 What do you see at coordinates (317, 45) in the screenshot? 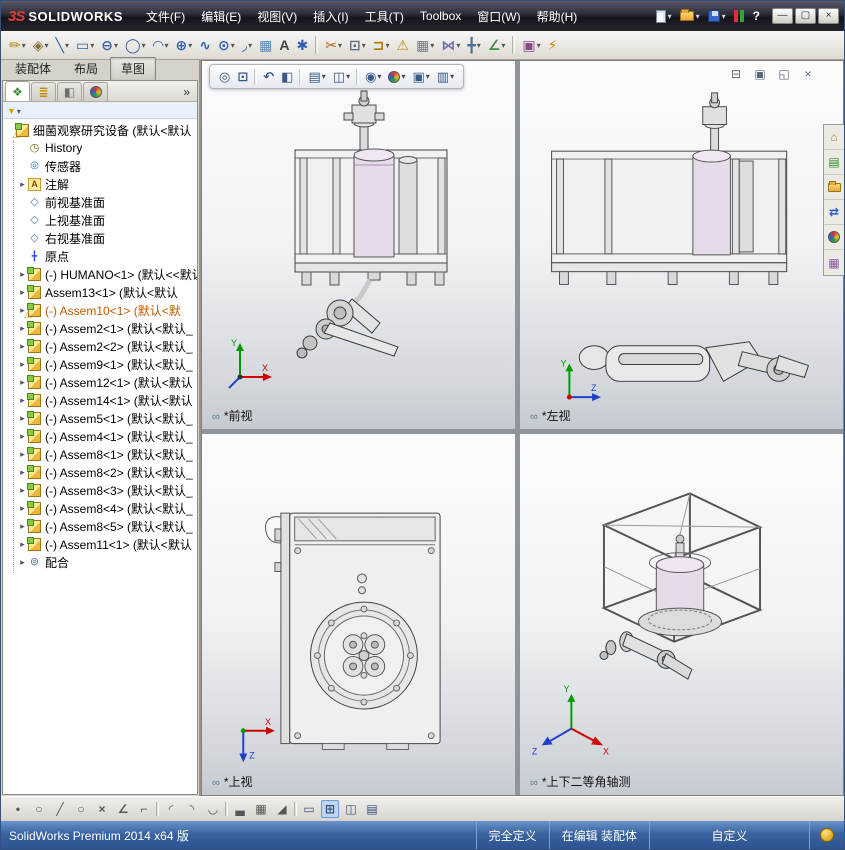
I see `toolbar-button` at bounding box center [317, 45].